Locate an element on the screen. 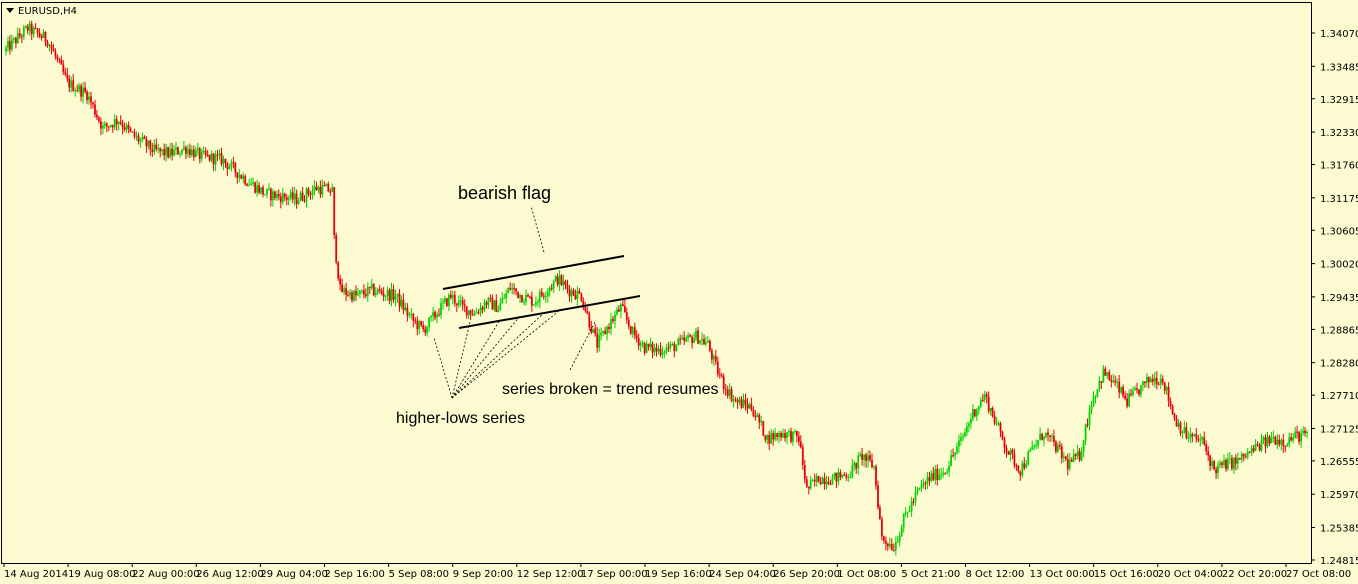 The width and height of the screenshot is (1358, 584). y-tick-label: 1.32915 is located at coordinates (1339, 100).